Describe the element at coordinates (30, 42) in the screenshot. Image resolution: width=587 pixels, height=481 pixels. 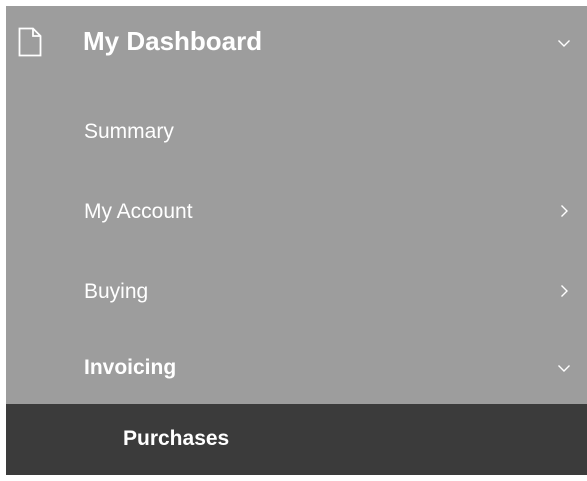
I see `document-icon` at that location.